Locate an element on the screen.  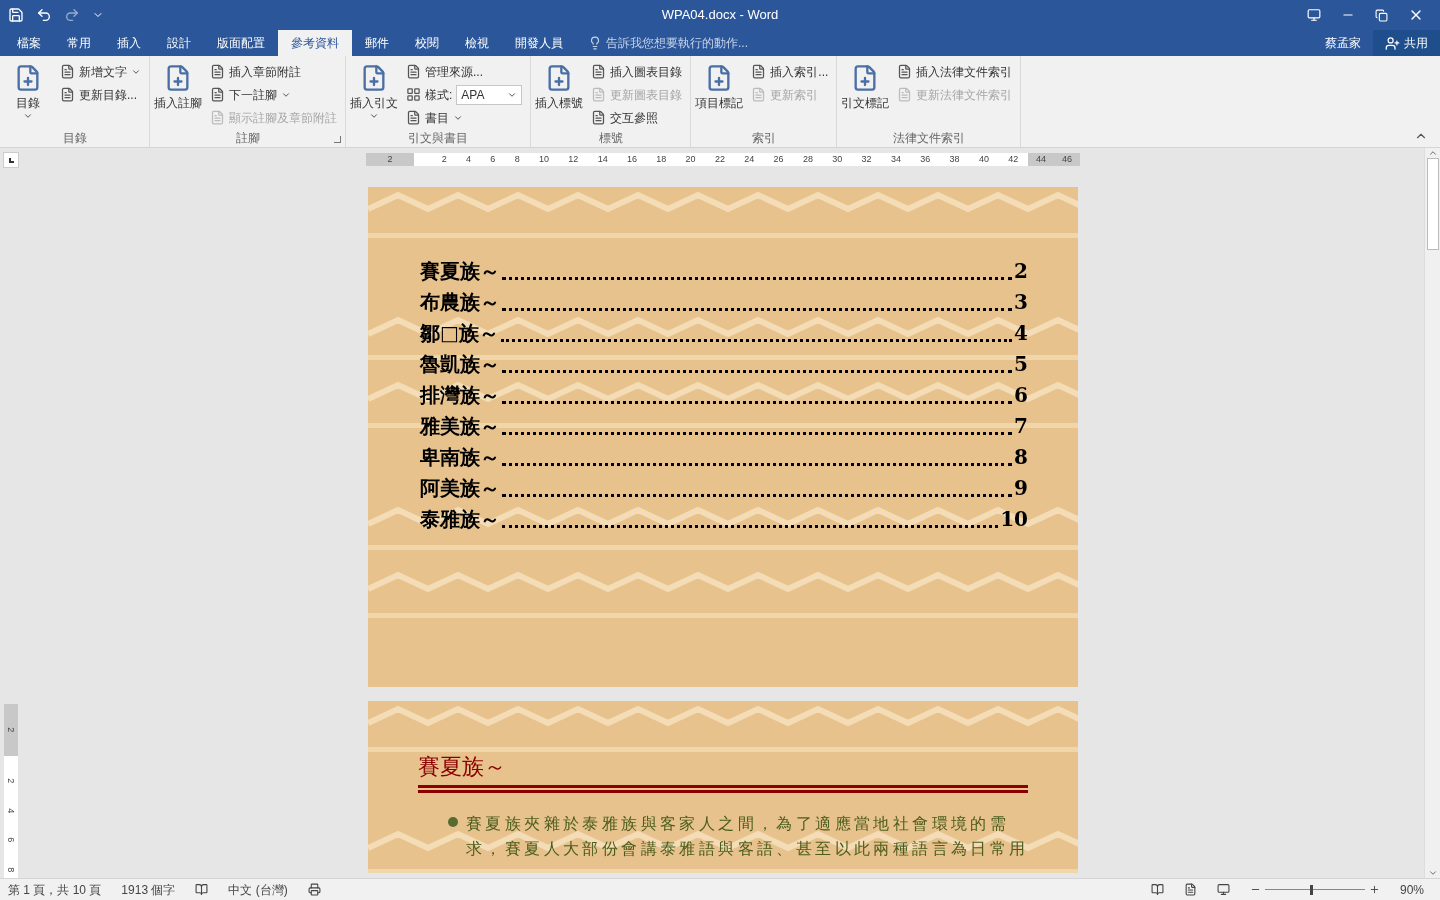
ribbon-small-button: 書目 is located at coordinates (464, 117).